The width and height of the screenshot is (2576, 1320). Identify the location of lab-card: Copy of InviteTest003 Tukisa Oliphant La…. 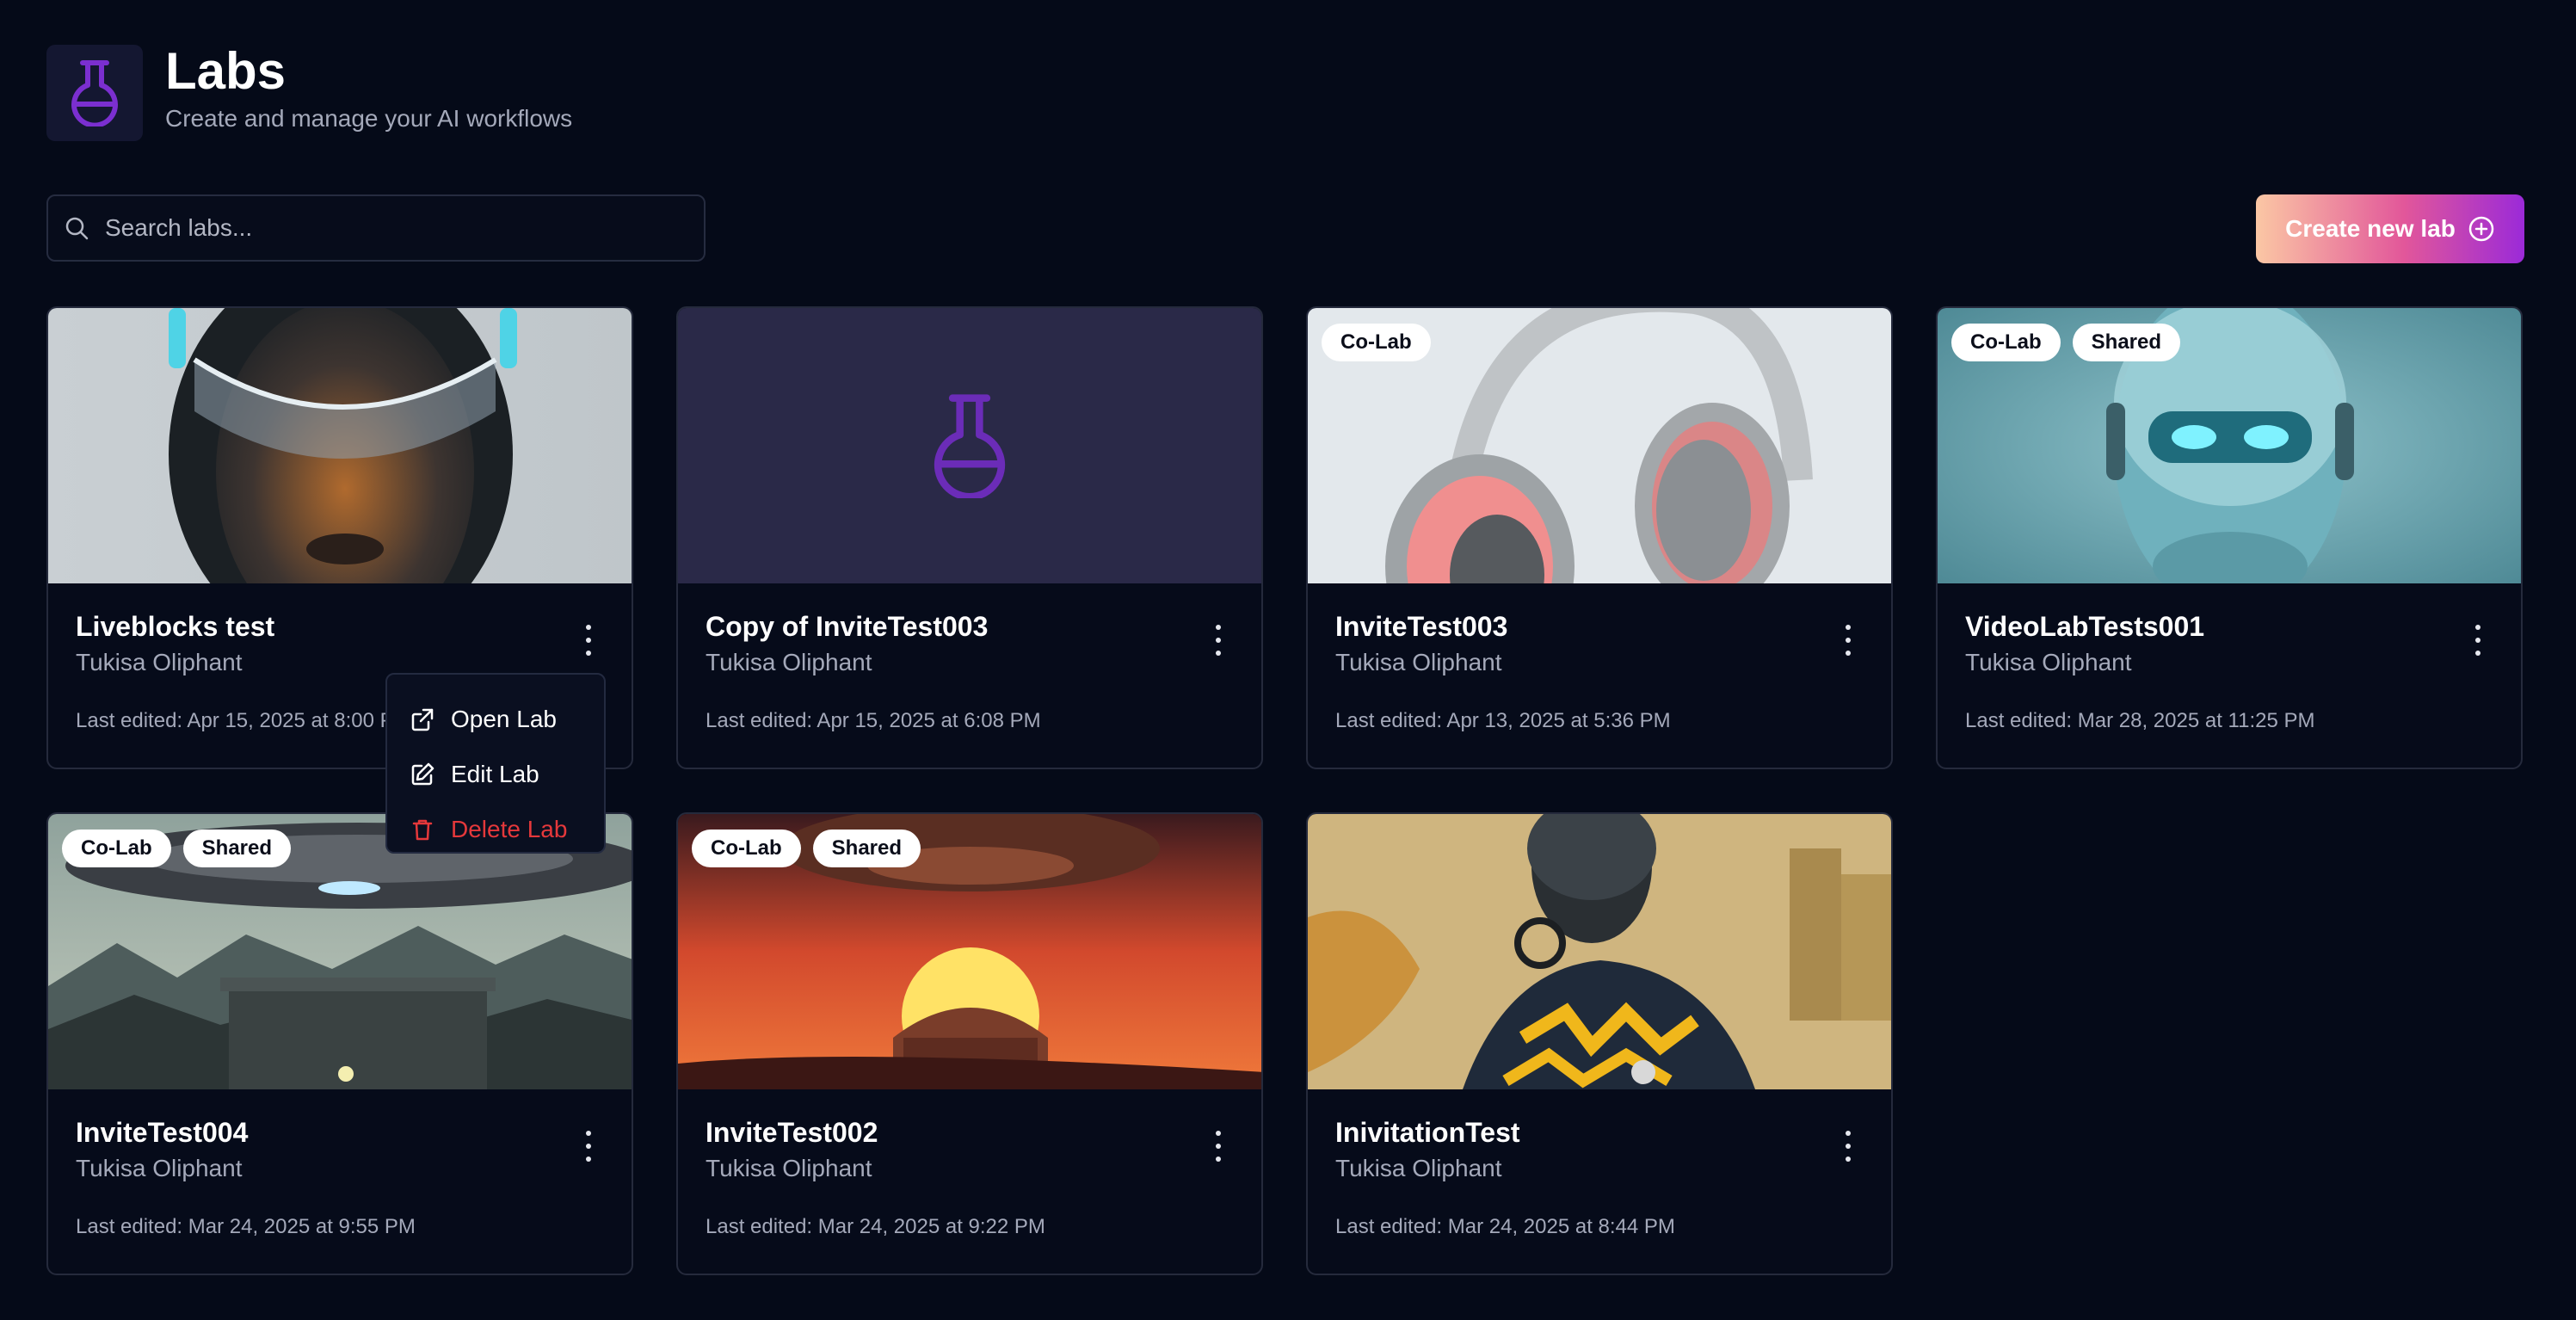
(969, 537).